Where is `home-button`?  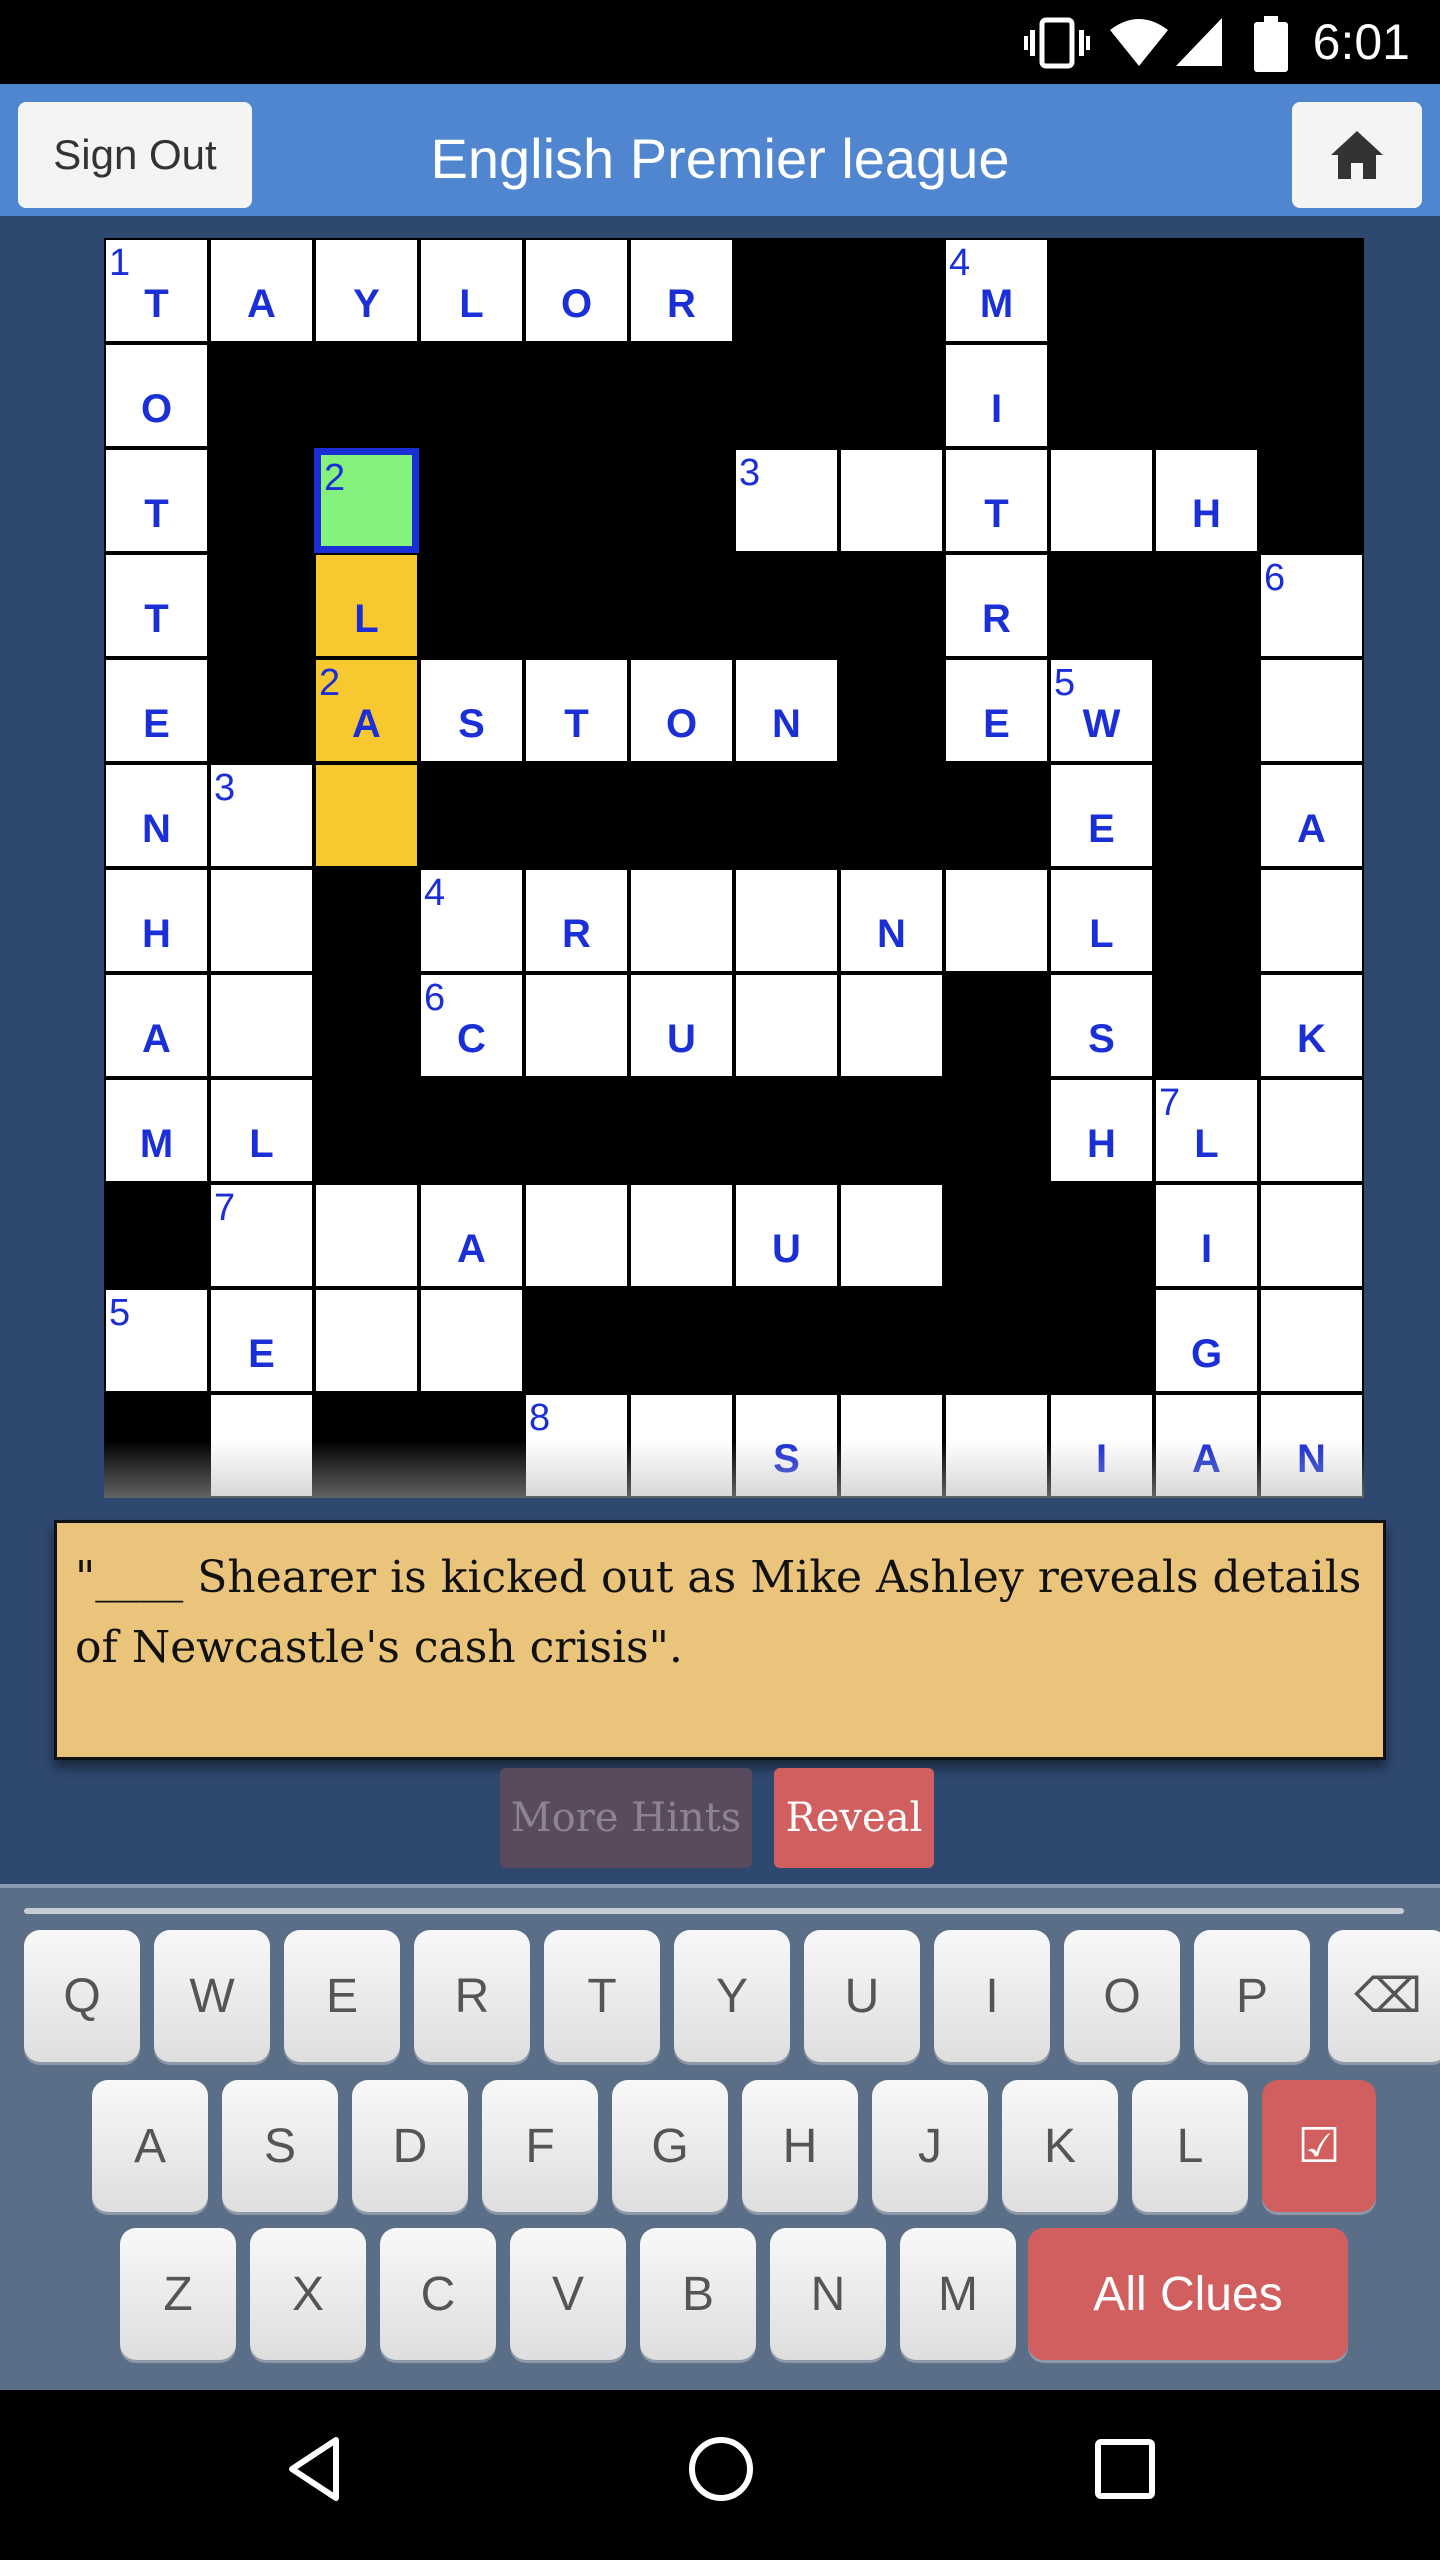 home-button is located at coordinates (1357, 155).